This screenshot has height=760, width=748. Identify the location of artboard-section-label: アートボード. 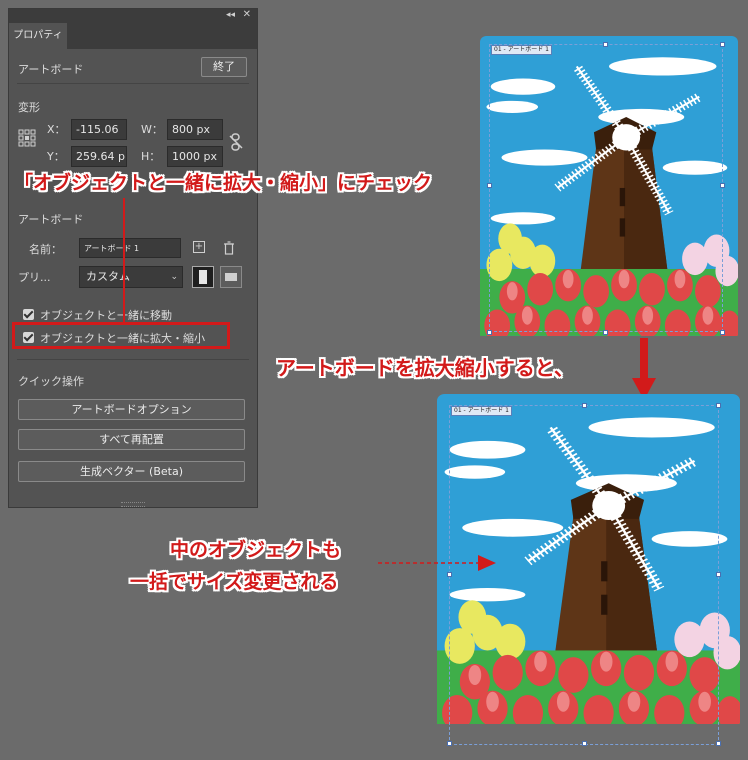
(51, 69).